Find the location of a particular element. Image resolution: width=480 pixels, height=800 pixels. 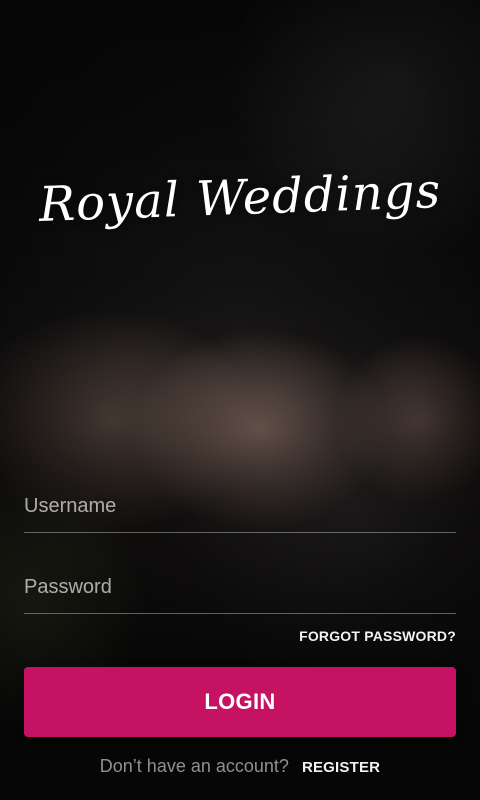

password-field-container is located at coordinates (240, 587).